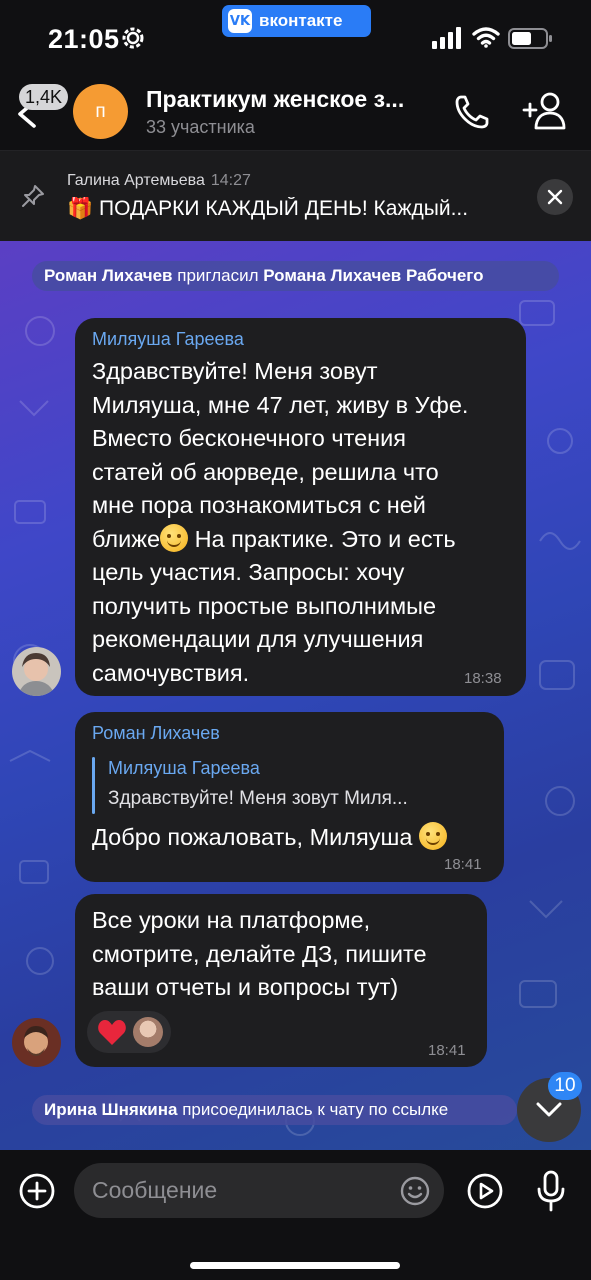 This screenshot has width=591, height=1280. I want to click on message-line: рекомендации для улучшения, so click(258, 639).